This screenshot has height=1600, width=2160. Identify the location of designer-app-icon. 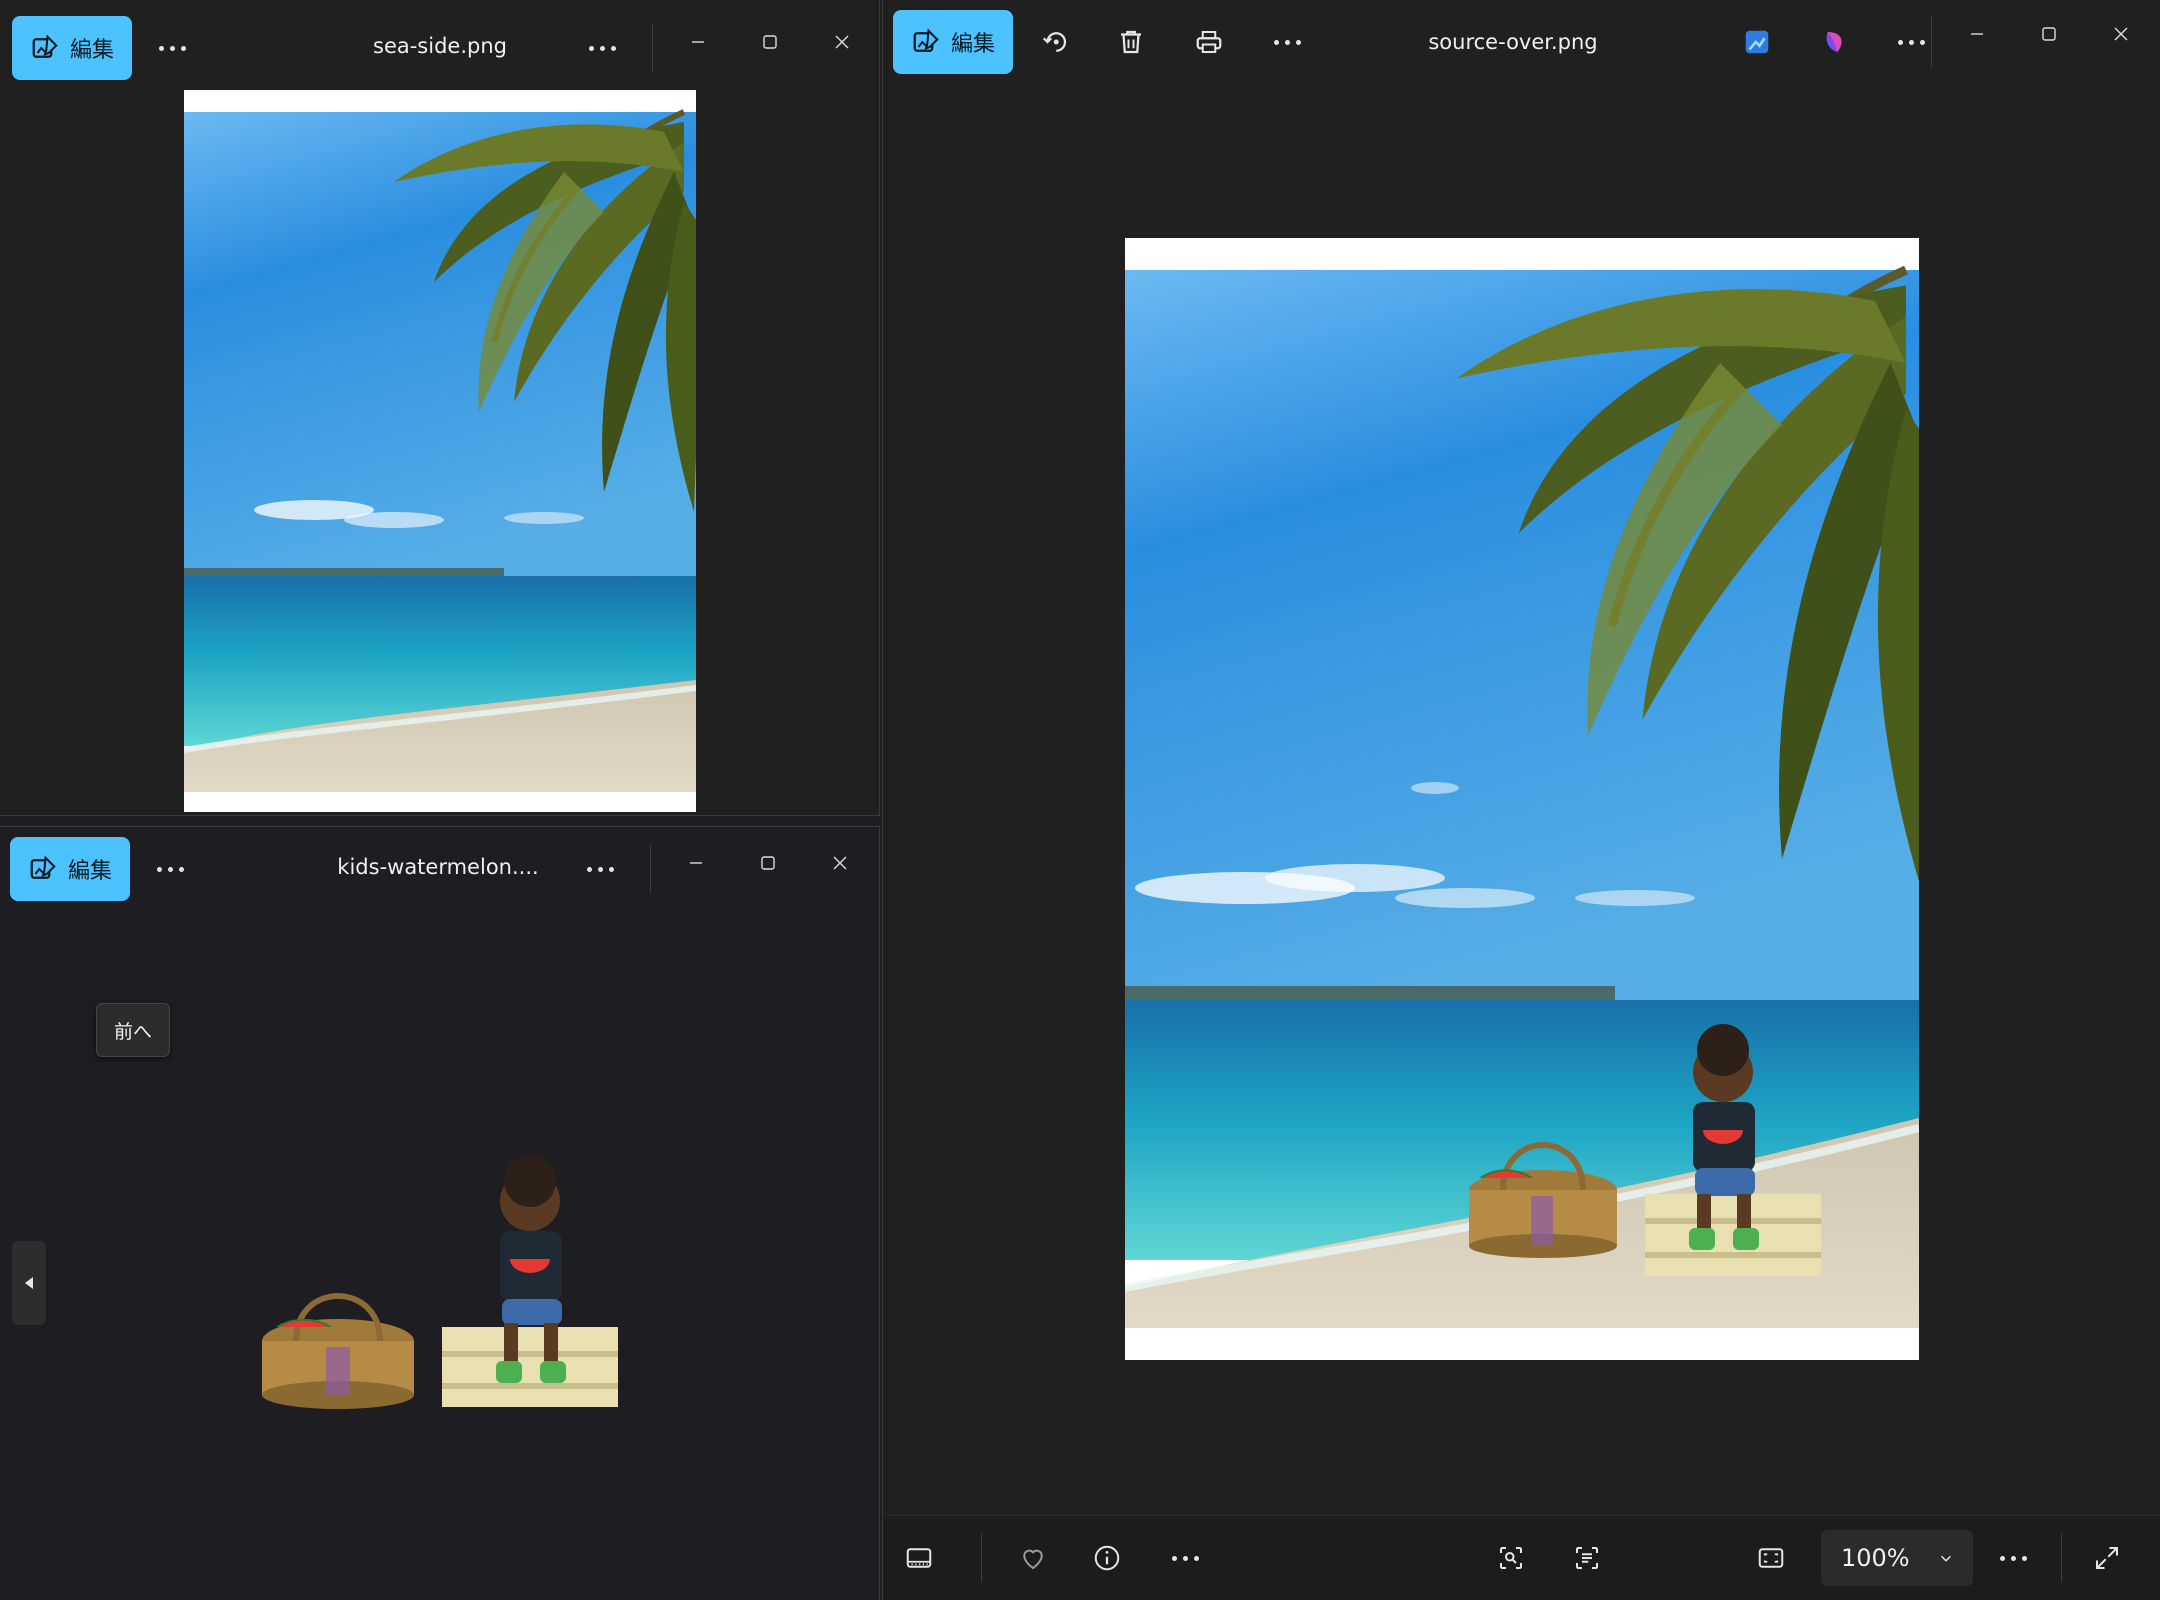
(1757, 42).